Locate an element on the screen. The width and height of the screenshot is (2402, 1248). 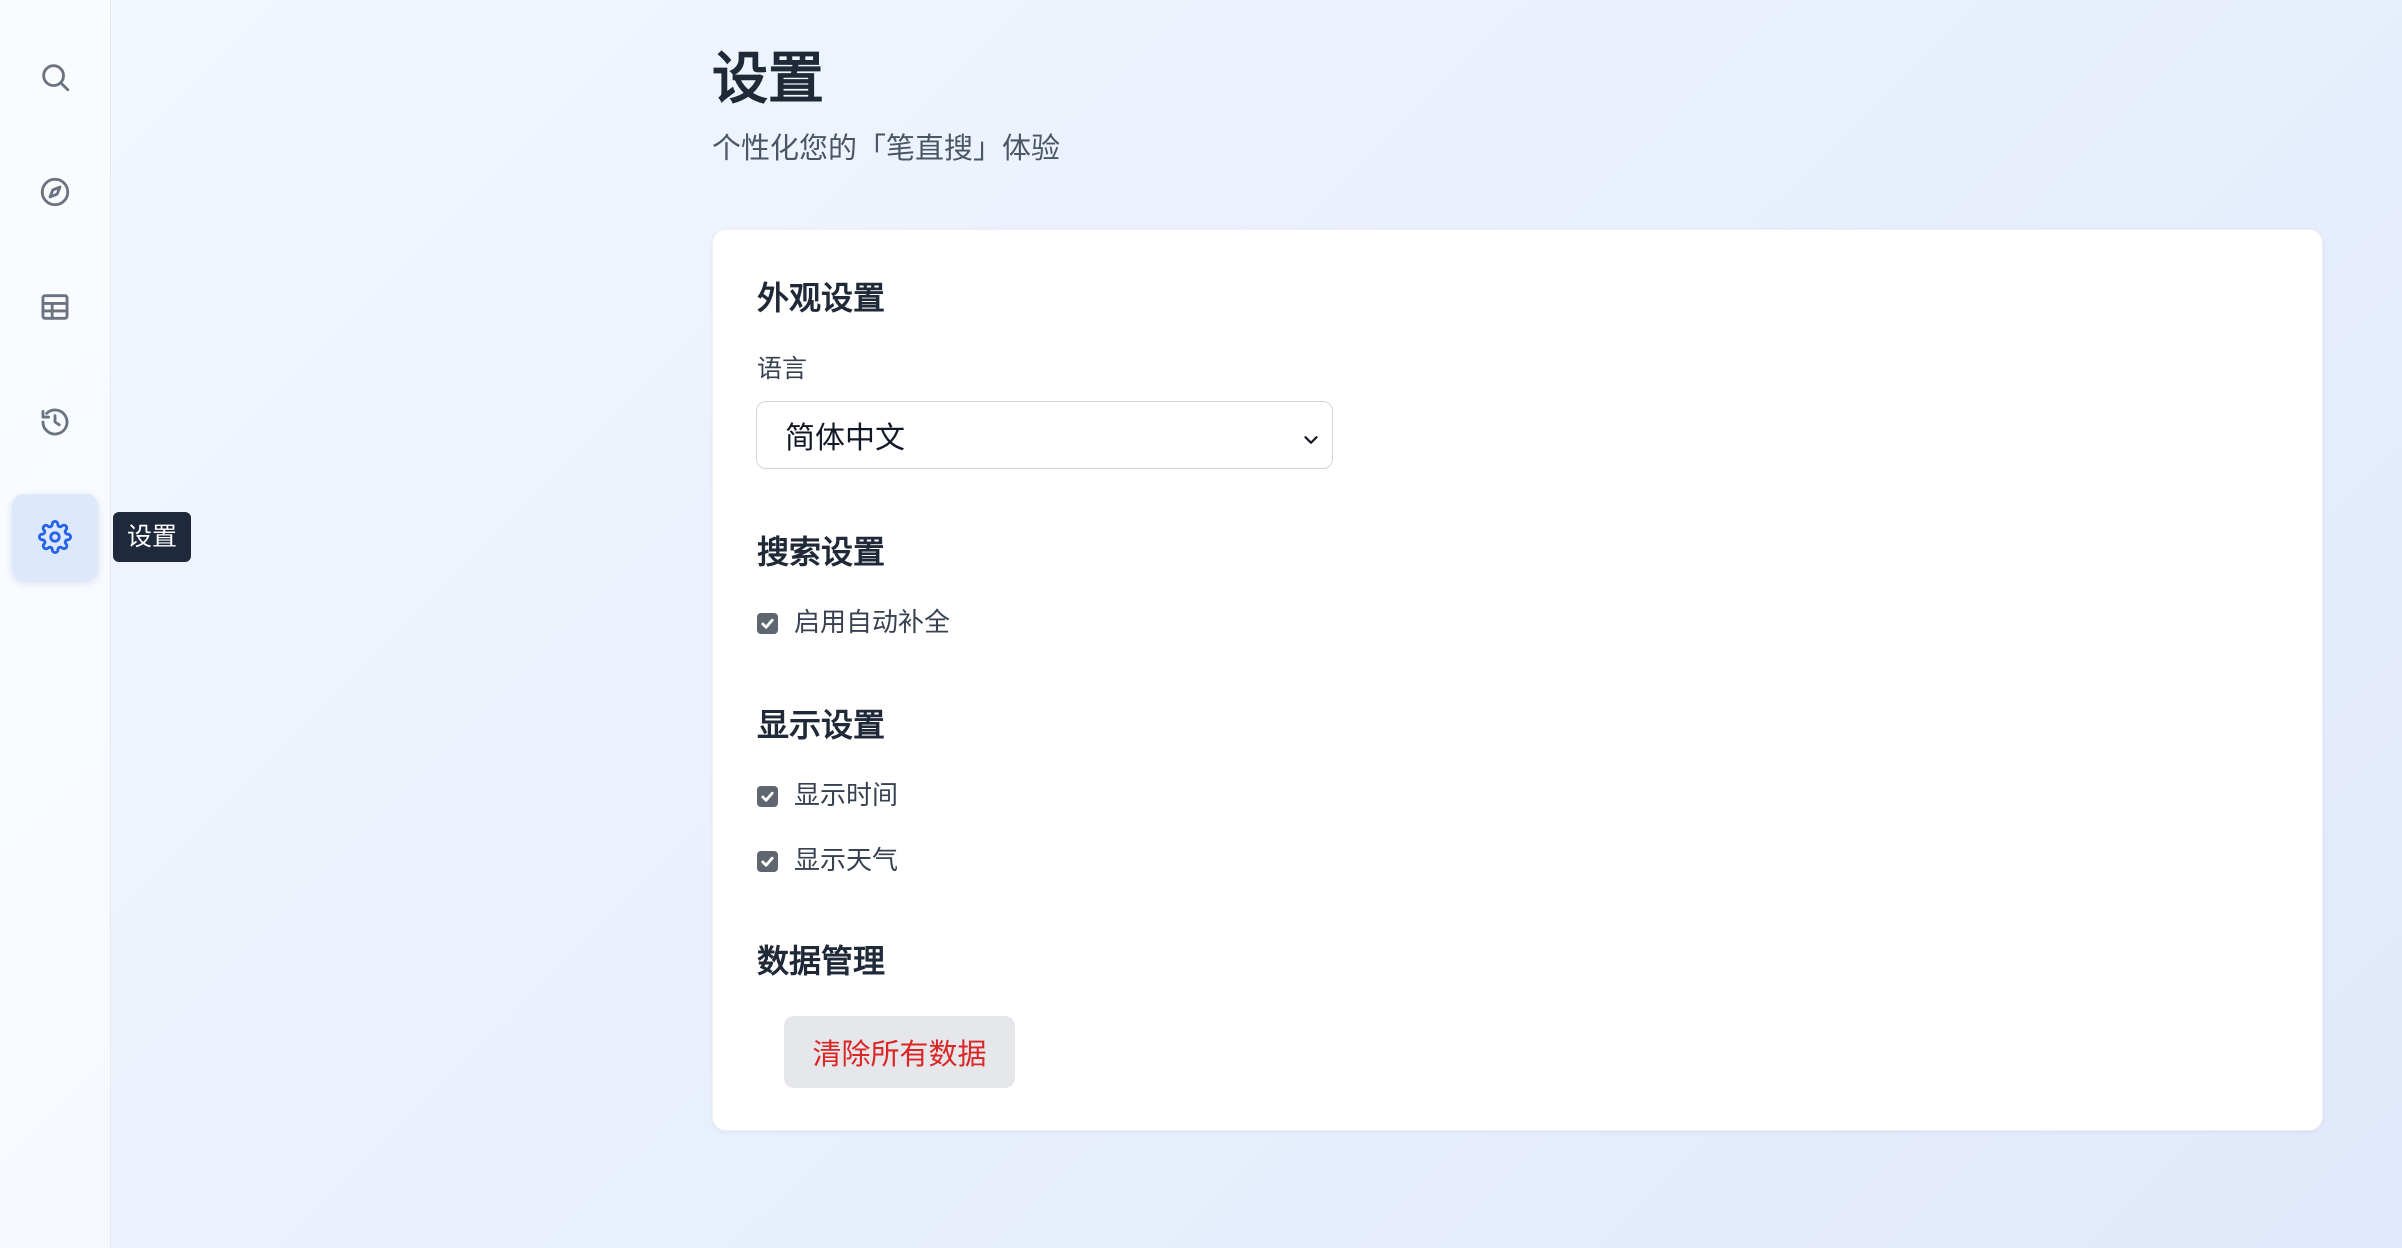
show-weather-label: 显示天气 is located at coordinates (846, 861).